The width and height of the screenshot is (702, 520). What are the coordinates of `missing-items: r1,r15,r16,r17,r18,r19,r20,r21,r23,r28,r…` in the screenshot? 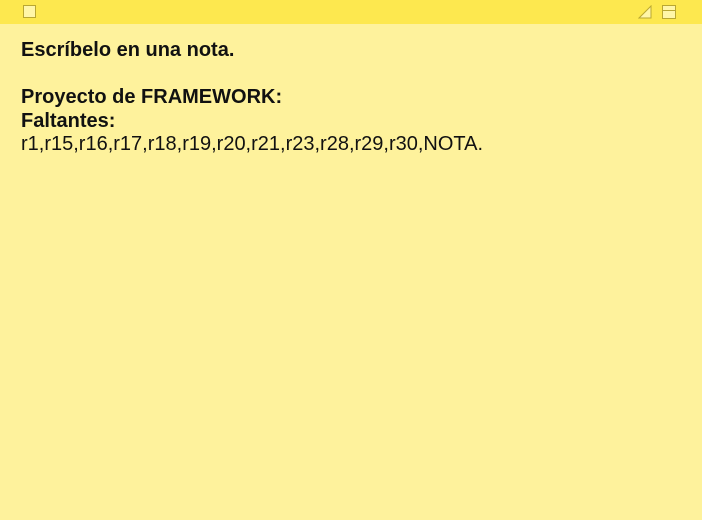 It's located at (252, 144).